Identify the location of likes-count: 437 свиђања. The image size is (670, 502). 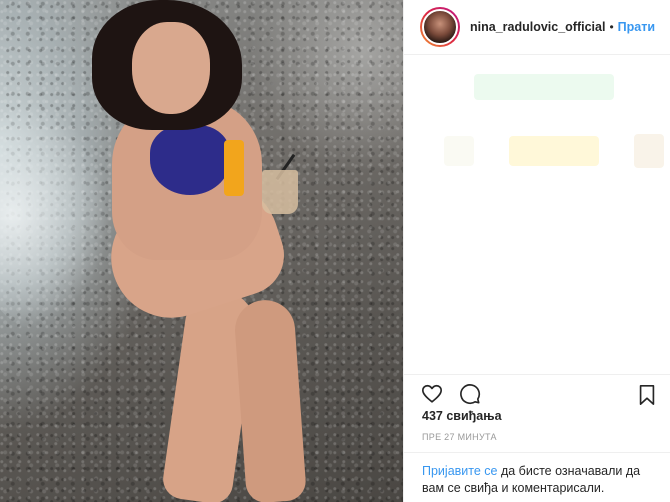
(462, 416).